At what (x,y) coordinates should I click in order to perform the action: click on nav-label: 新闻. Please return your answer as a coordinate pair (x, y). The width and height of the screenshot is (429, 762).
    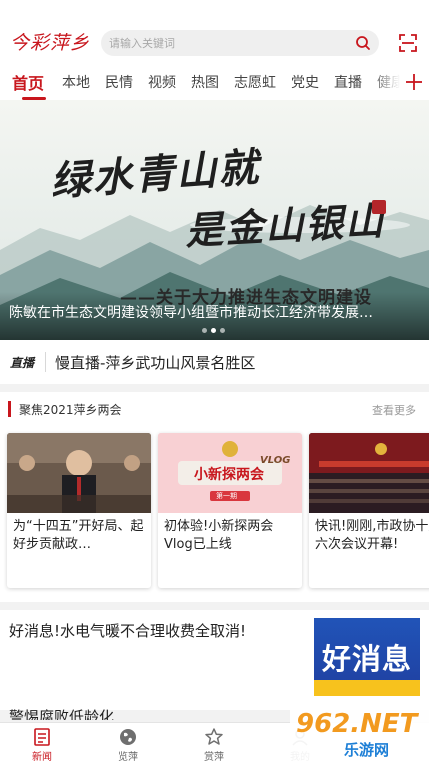
    Looking at the image, I should click on (42, 757).